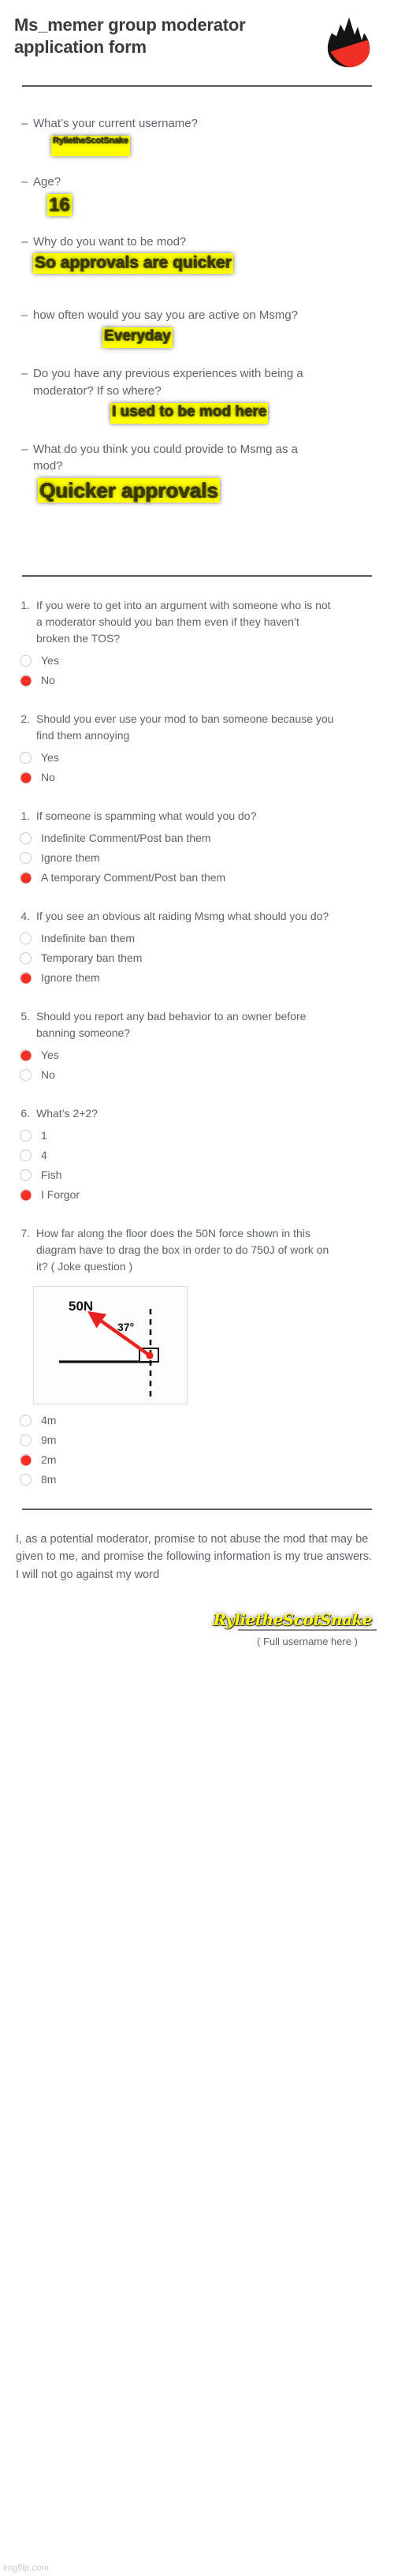 Image resolution: width=394 pixels, height=2576 pixels. Describe the element at coordinates (129, 490) in the screenshot. I see `handwritten-answer: Quicker approvals` at that location.